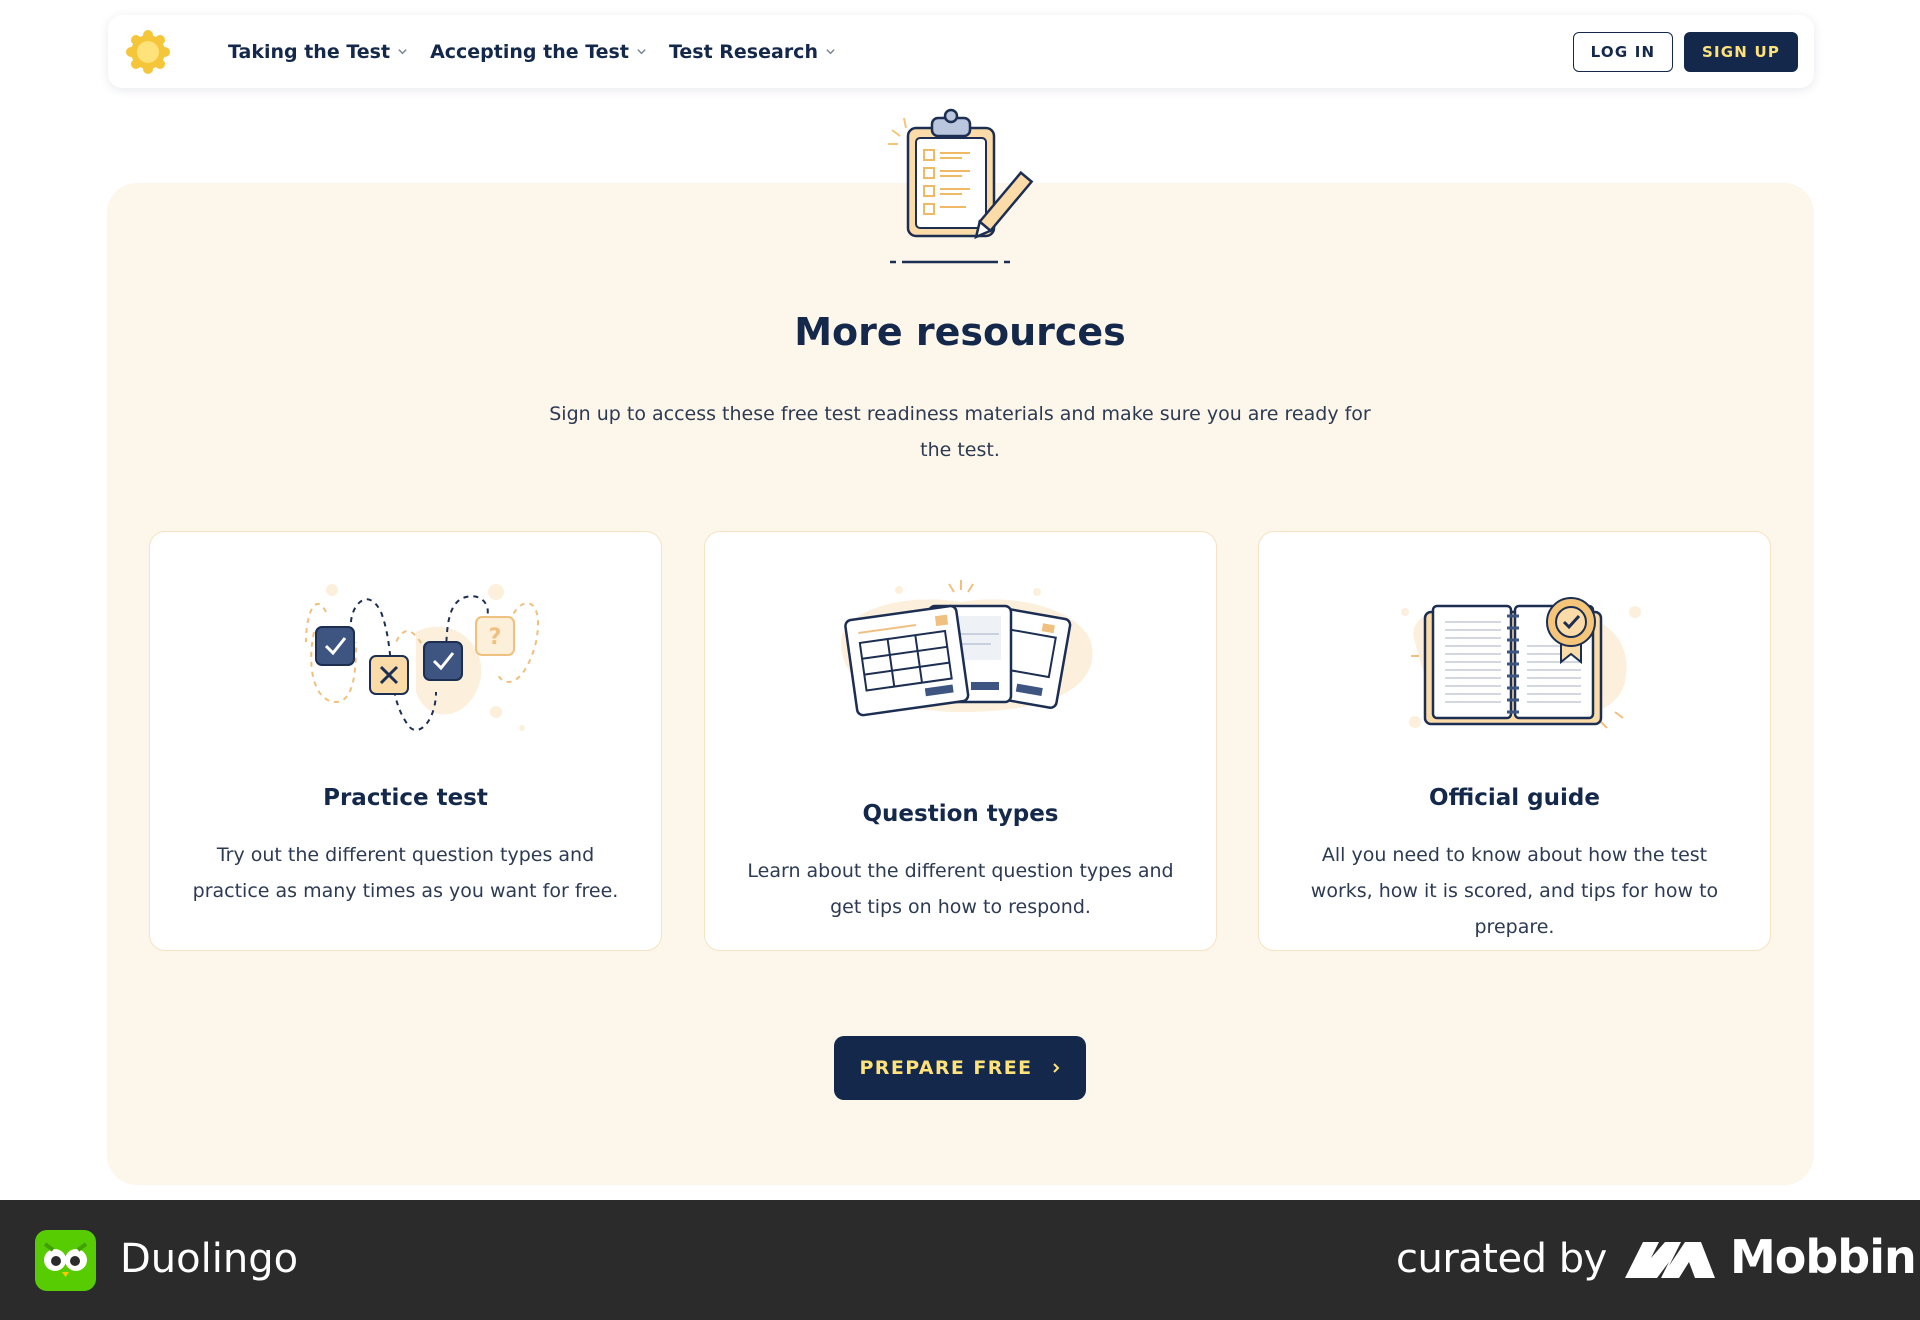 The image size is (1920, 1320). What do you see at coordinates (961, 186) in the screenshot?
I see `clipboard-illustration` at bounding box center [961, 186].